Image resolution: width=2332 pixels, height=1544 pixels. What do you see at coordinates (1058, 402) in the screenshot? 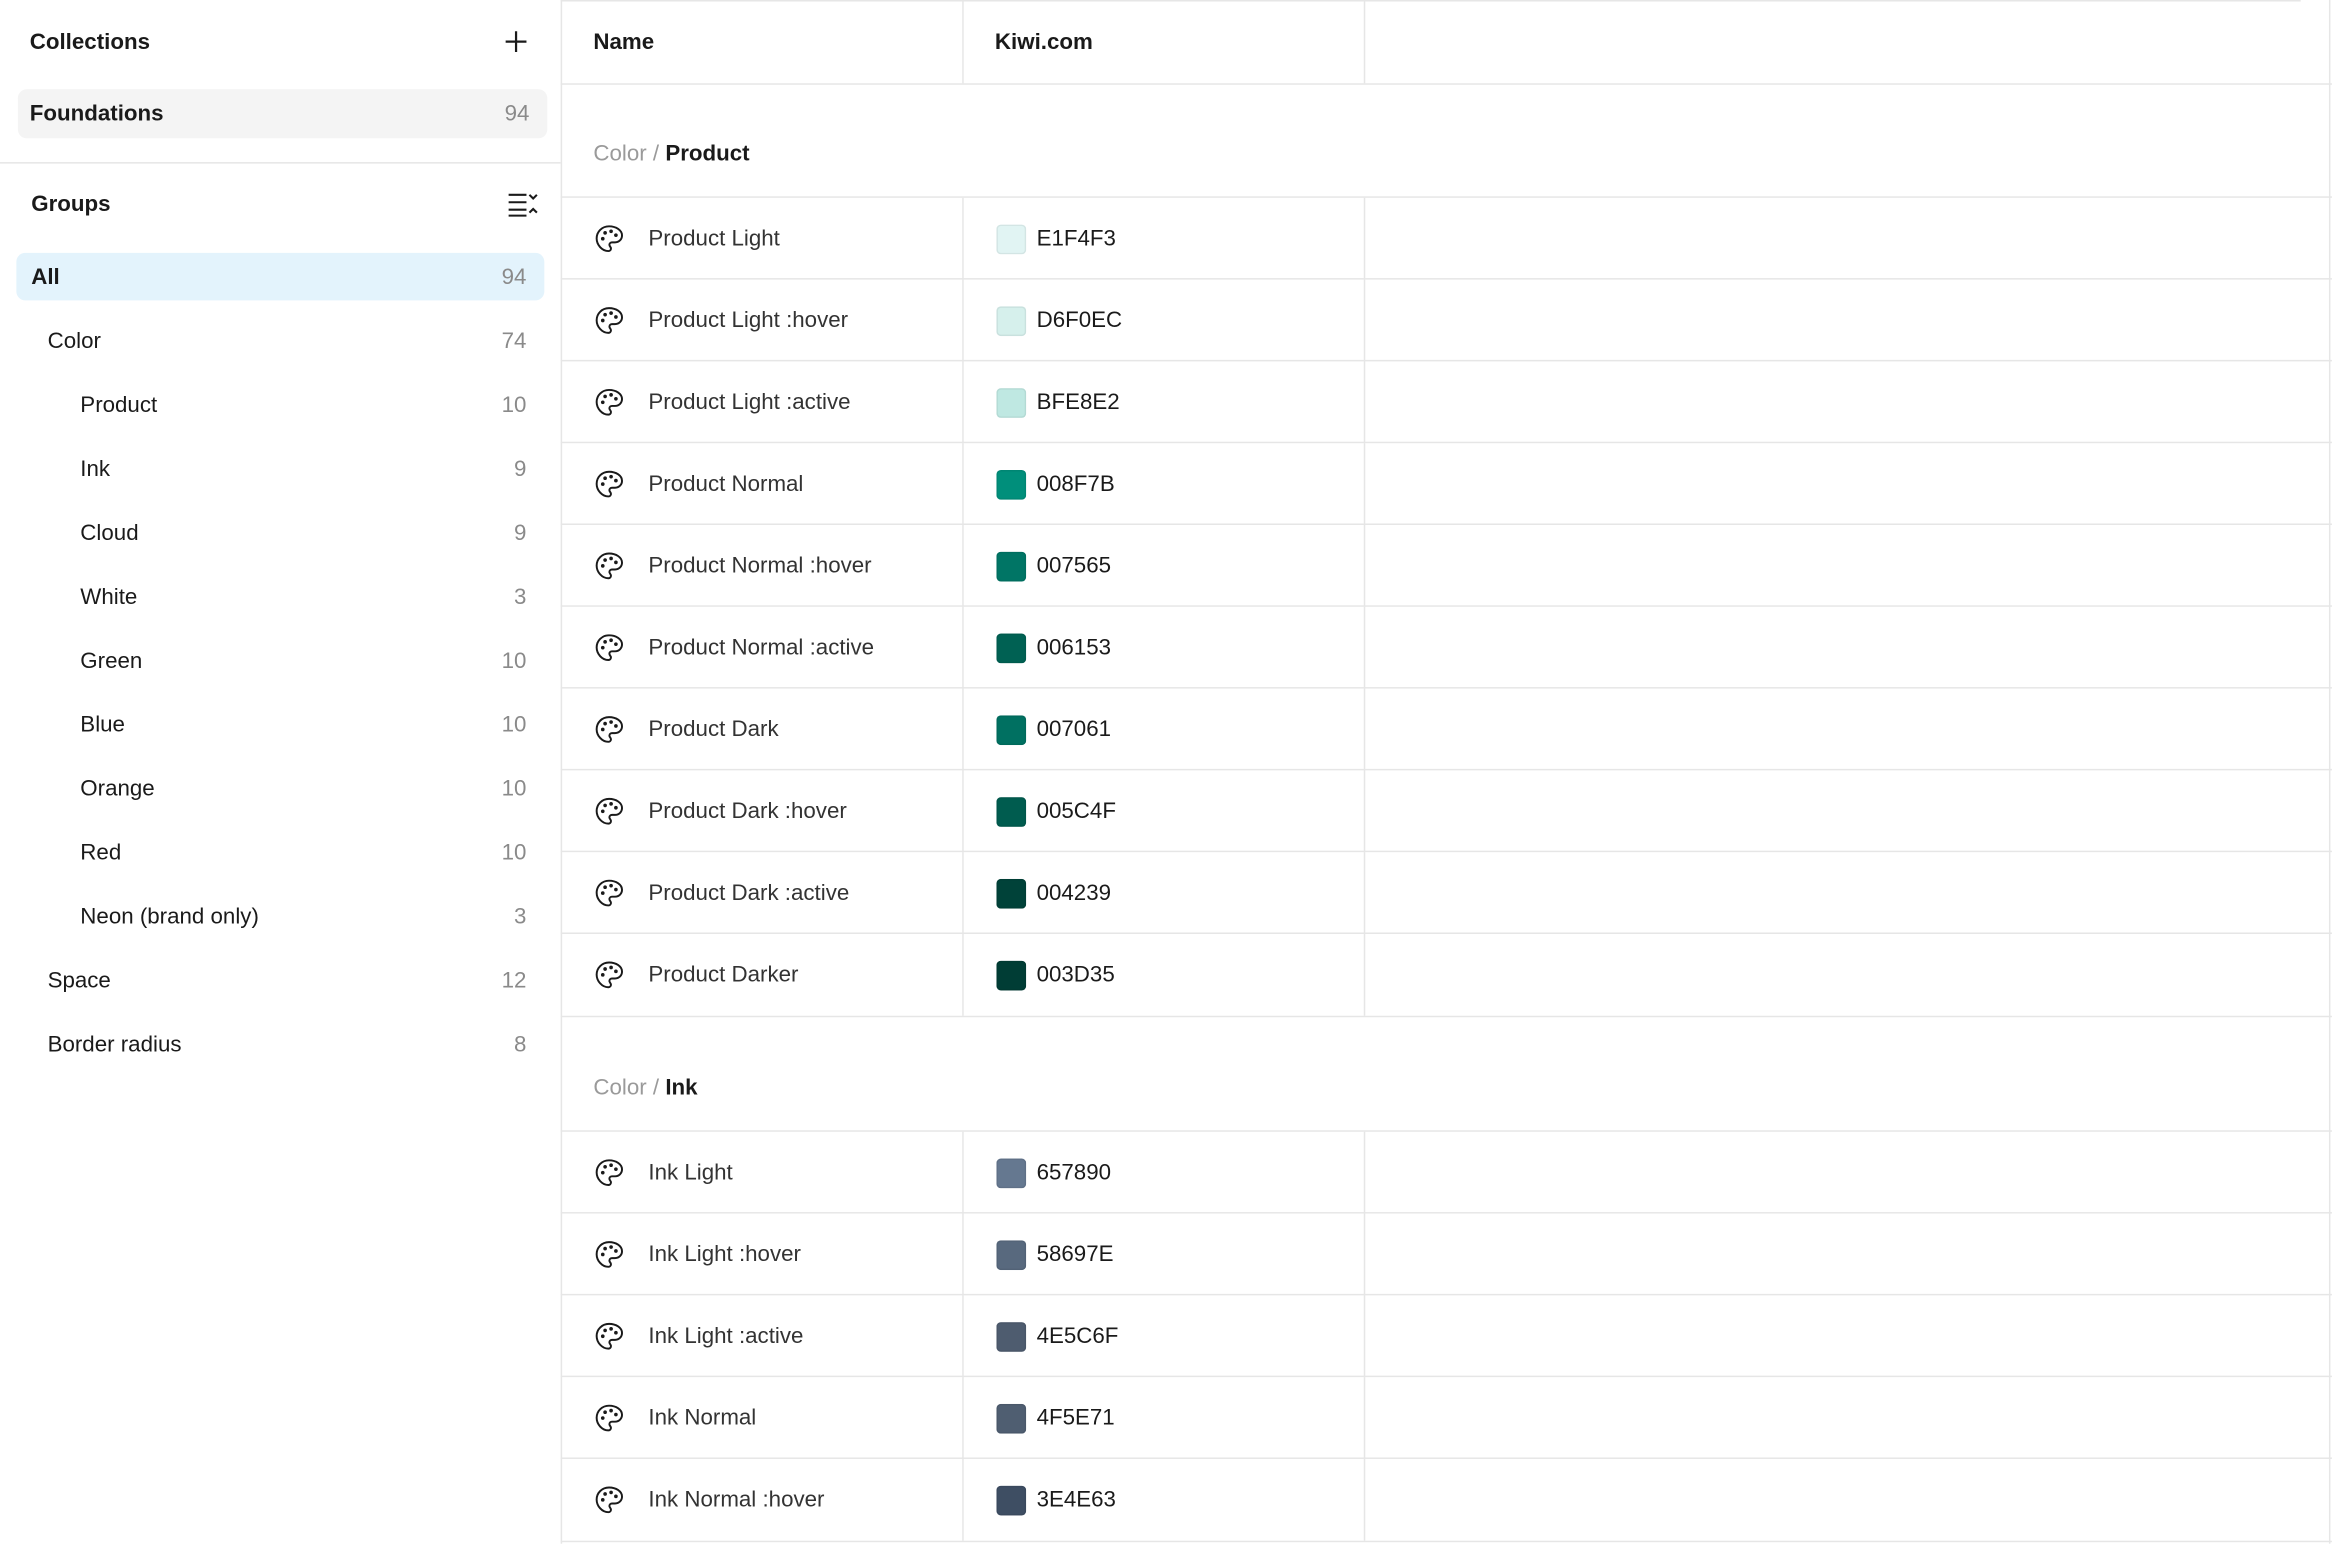
I see `variable-value-cell: BFE8E2` at bounding box center [1058, 402].